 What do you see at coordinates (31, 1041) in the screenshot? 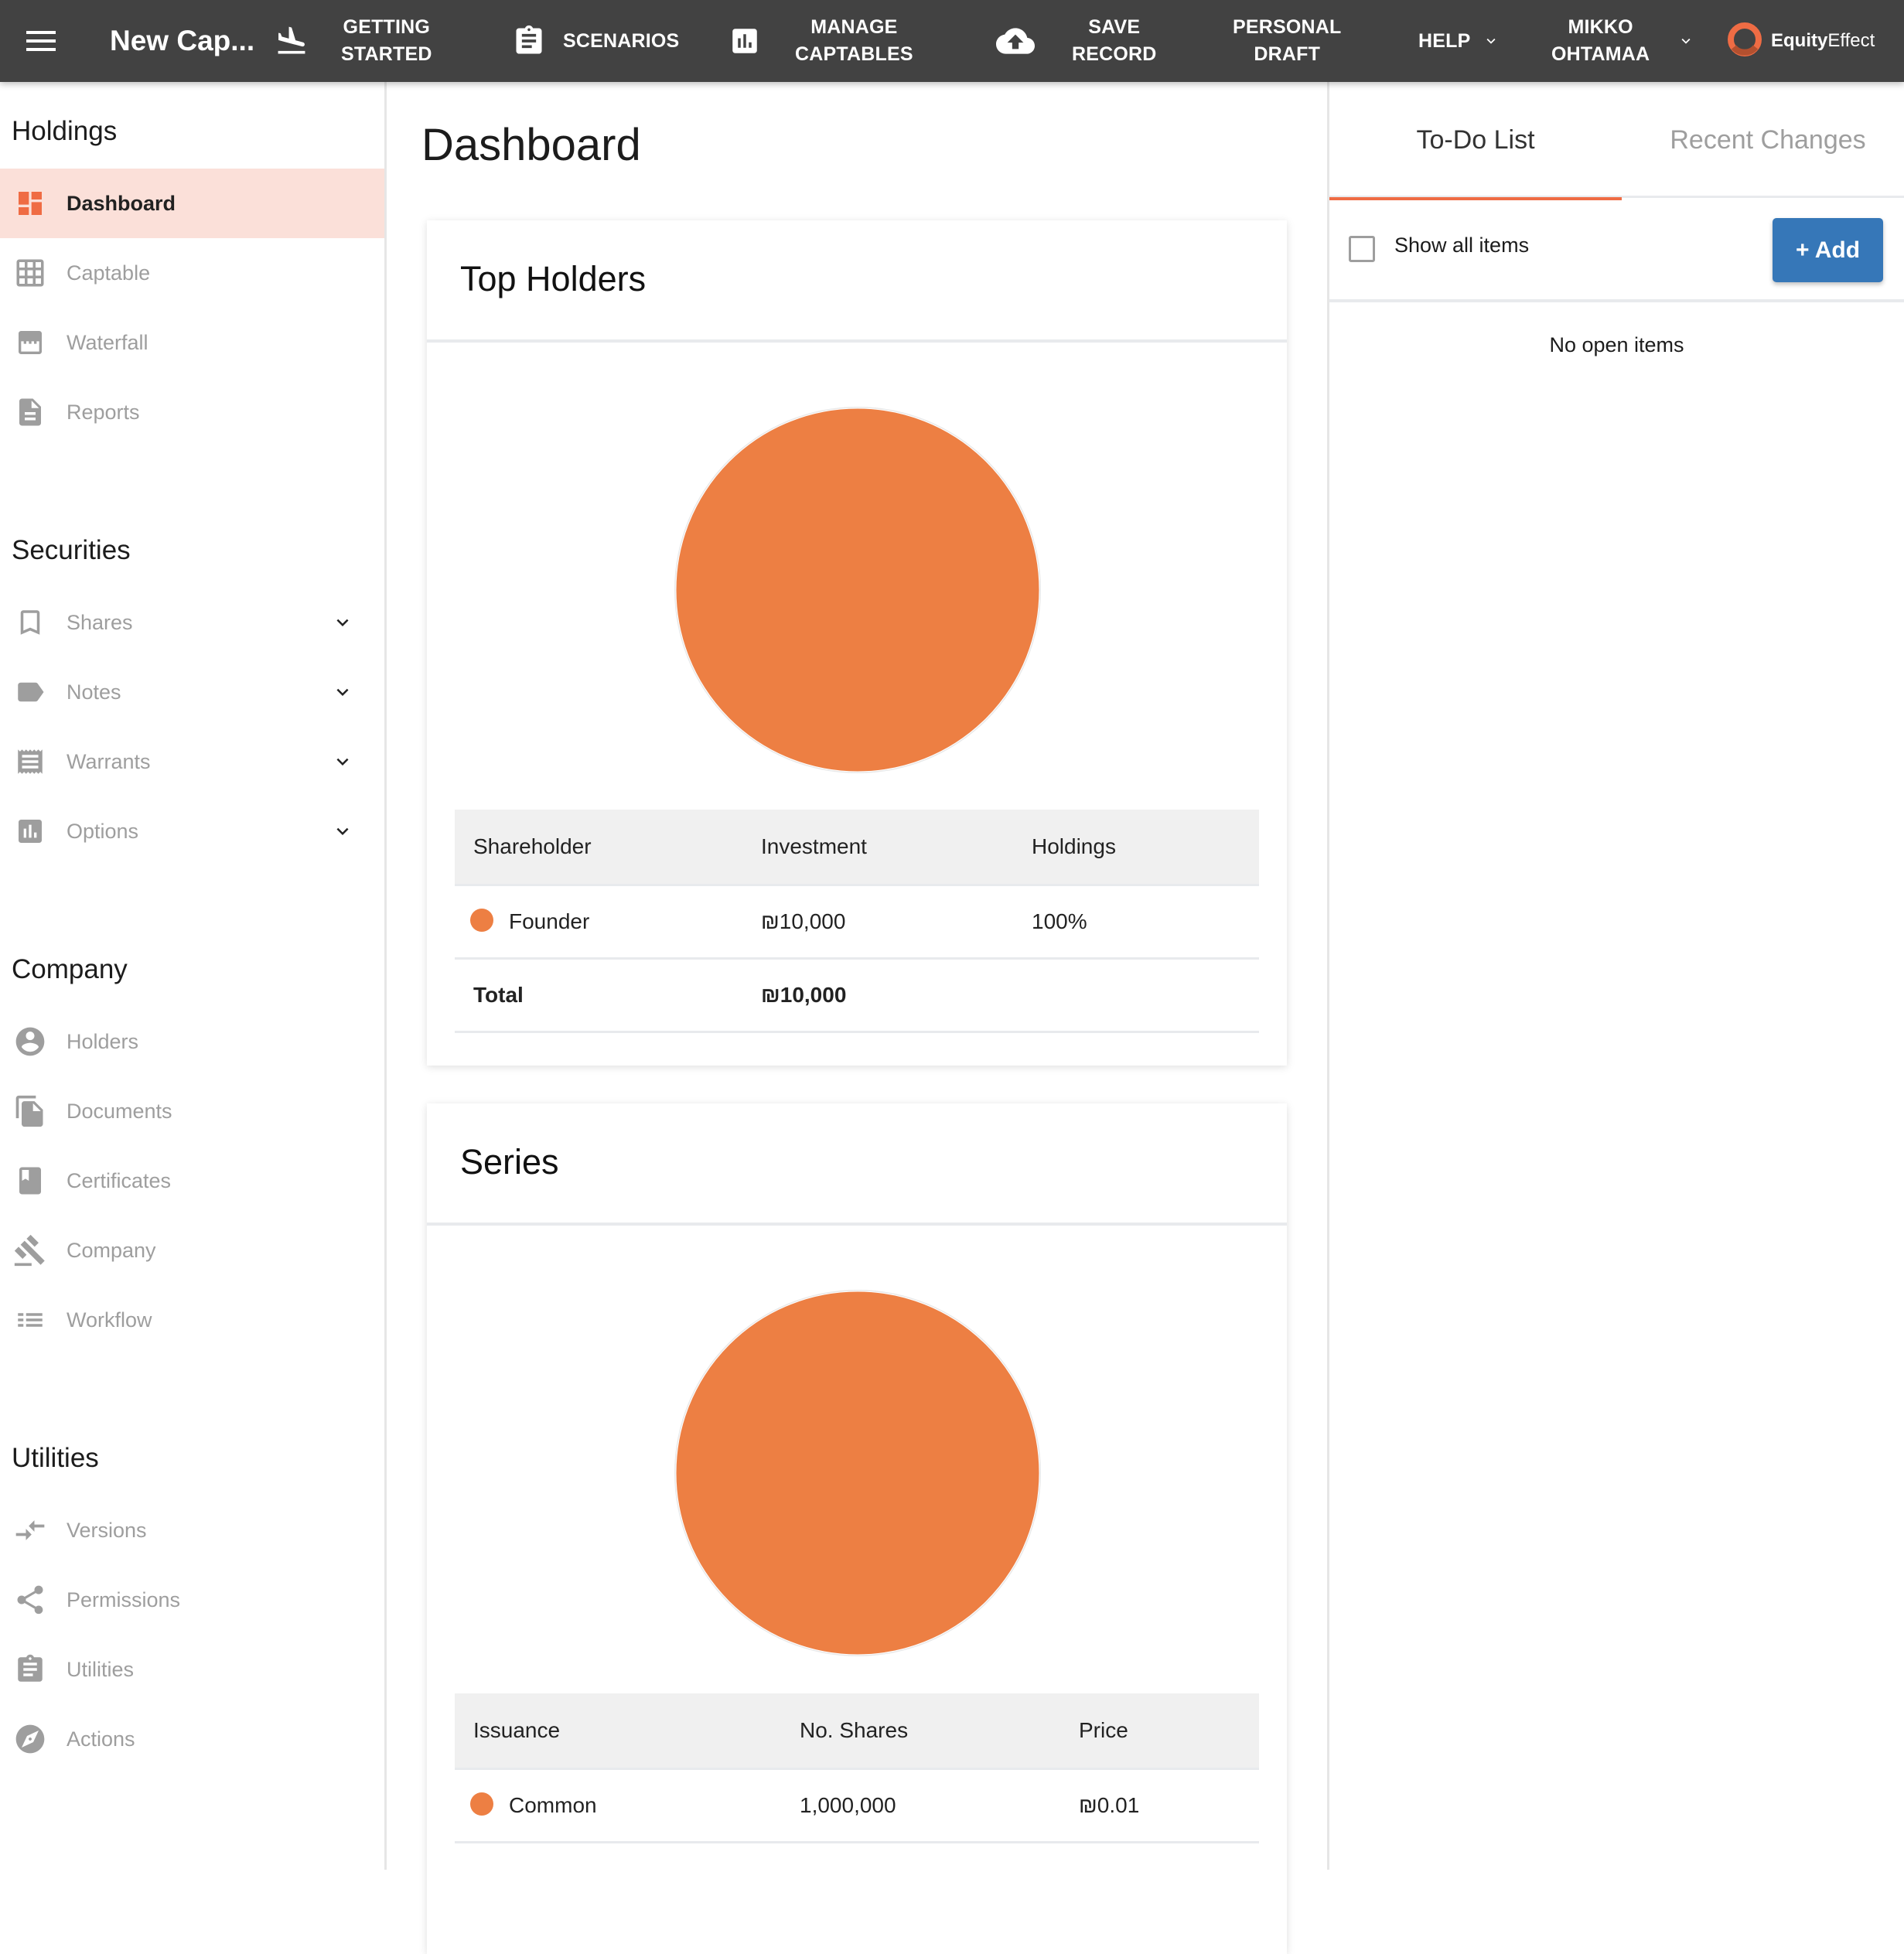
I see `account-circle-icon` at bounding box center [31, 1041].